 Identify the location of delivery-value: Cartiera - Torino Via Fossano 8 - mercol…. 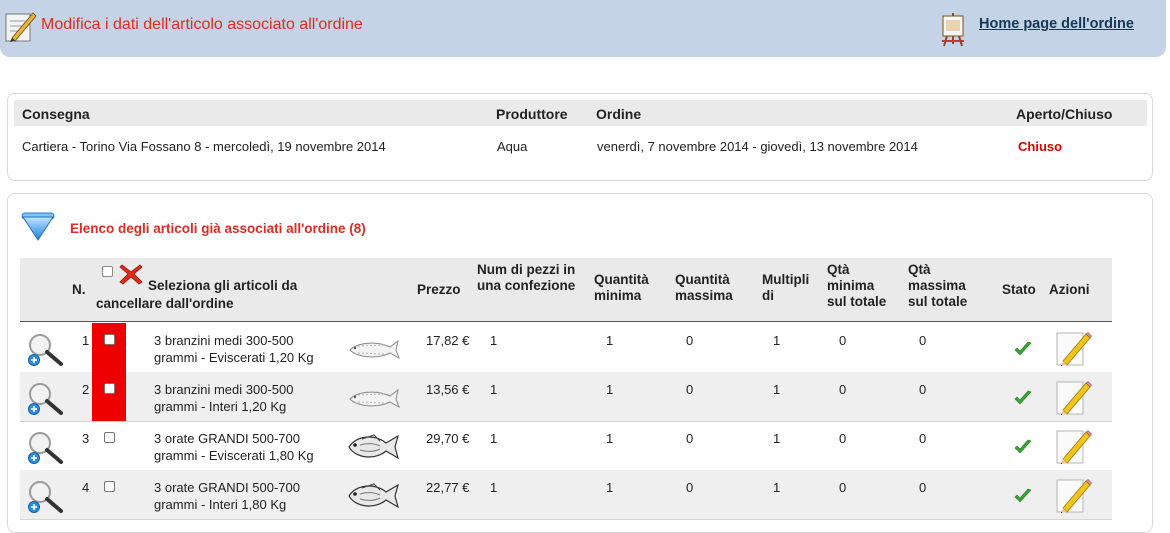
(204, 146).